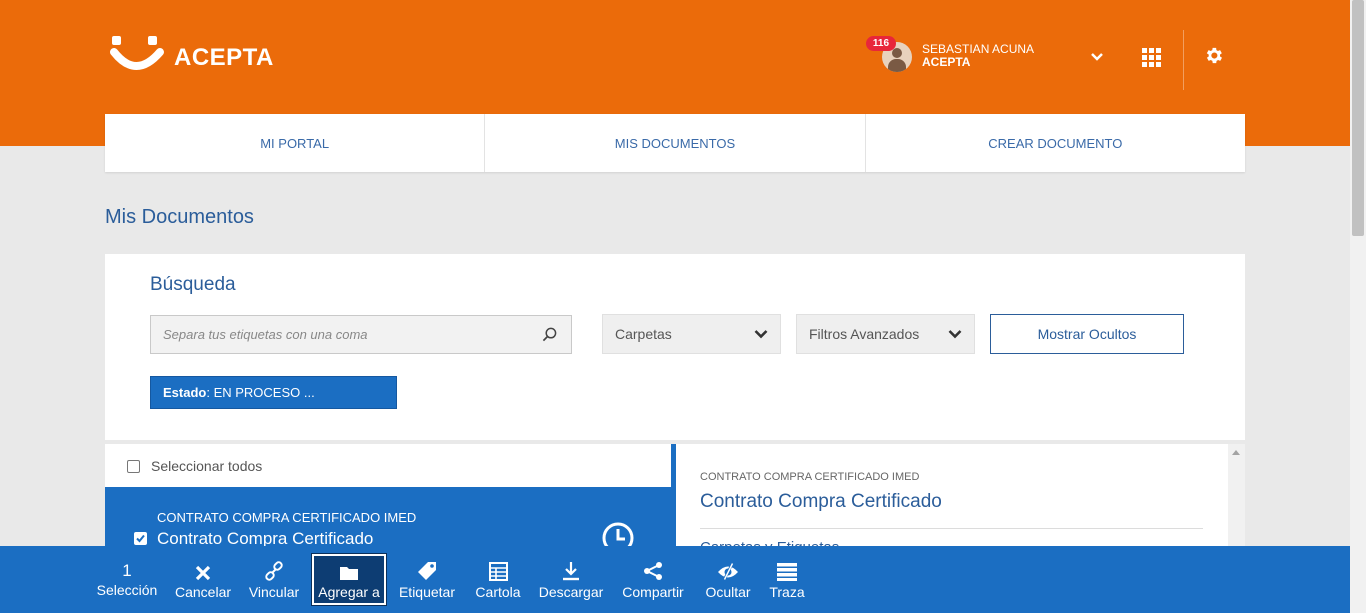  I want to click on eye-slash-icon, so click(728, 571).